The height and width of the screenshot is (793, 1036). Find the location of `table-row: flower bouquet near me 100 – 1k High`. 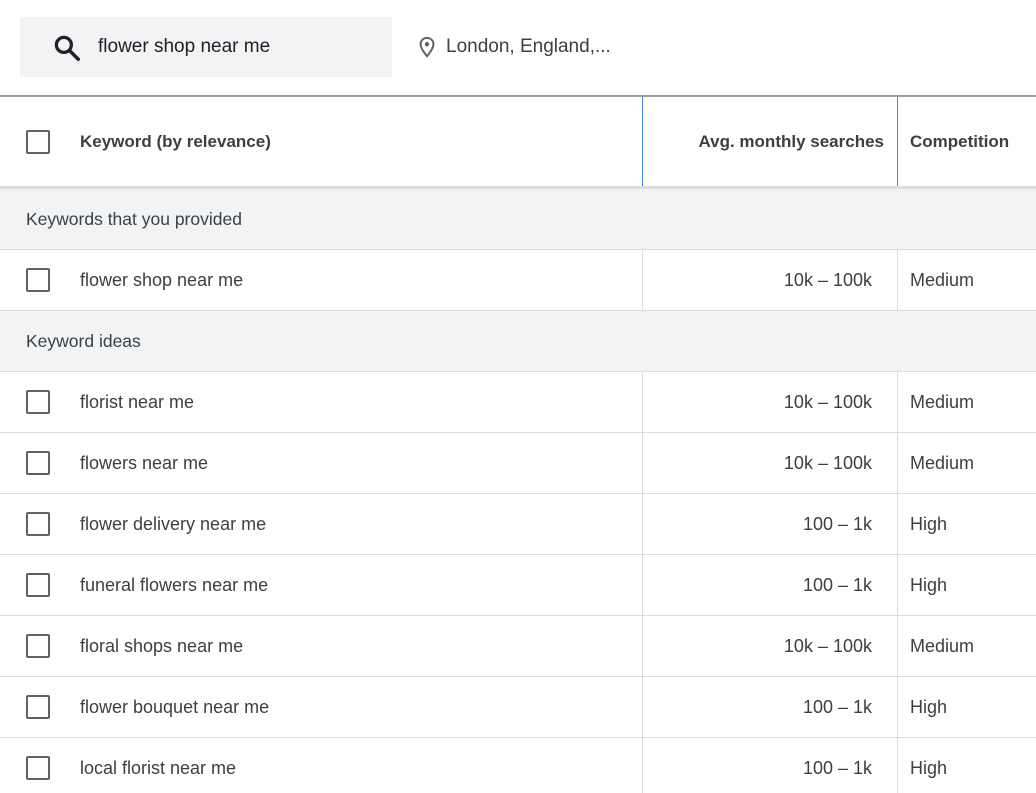

table-row: flower bouquet near me 100 – 1k High is located at coordinates (518, 707).